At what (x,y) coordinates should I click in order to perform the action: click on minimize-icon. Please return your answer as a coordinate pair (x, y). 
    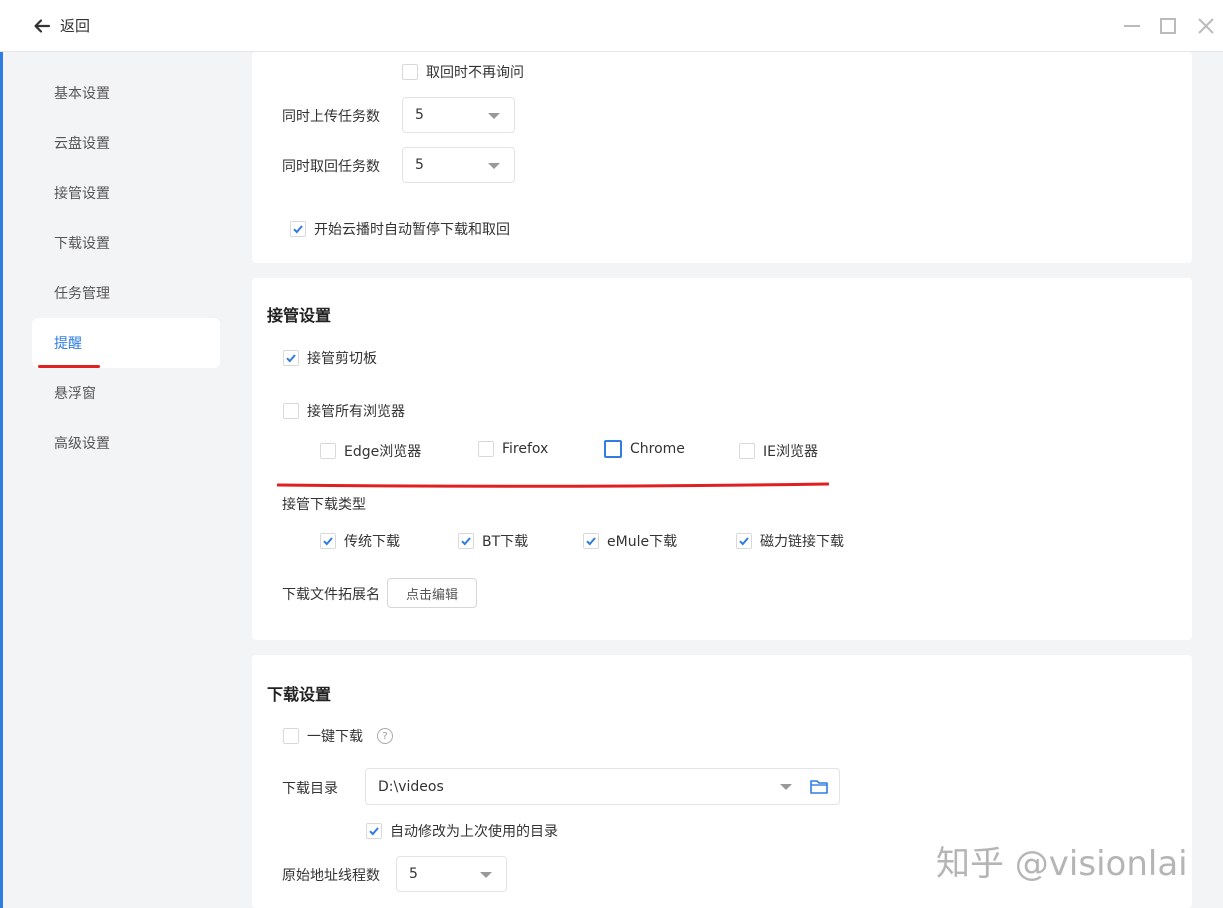
    Looking at the image, I should click on (1132, 26).